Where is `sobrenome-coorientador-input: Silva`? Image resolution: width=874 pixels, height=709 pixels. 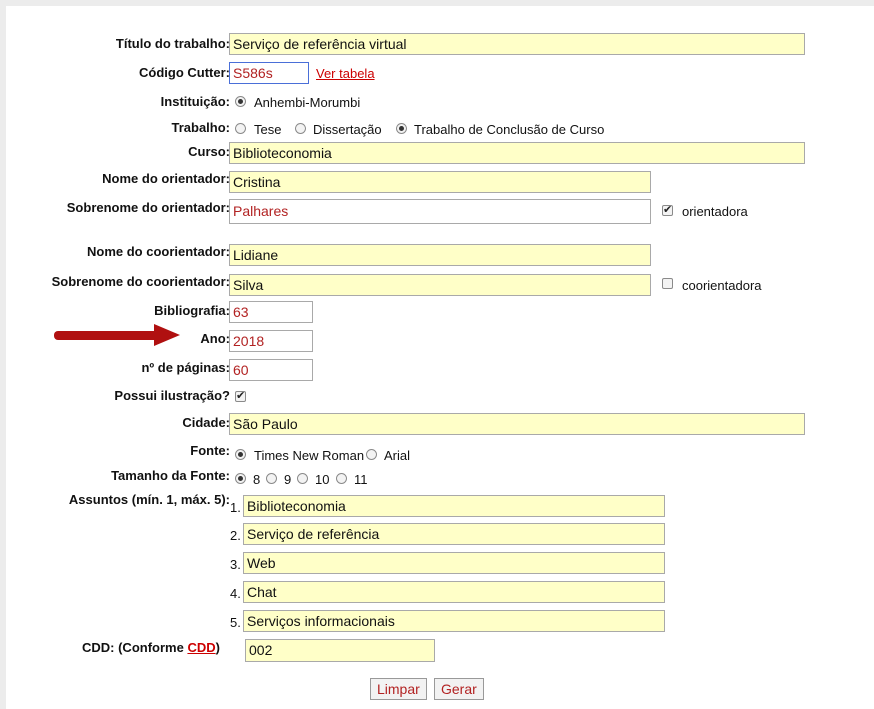
sobrenome-coorientador-input: Silva is located at coordinates (440, 285).